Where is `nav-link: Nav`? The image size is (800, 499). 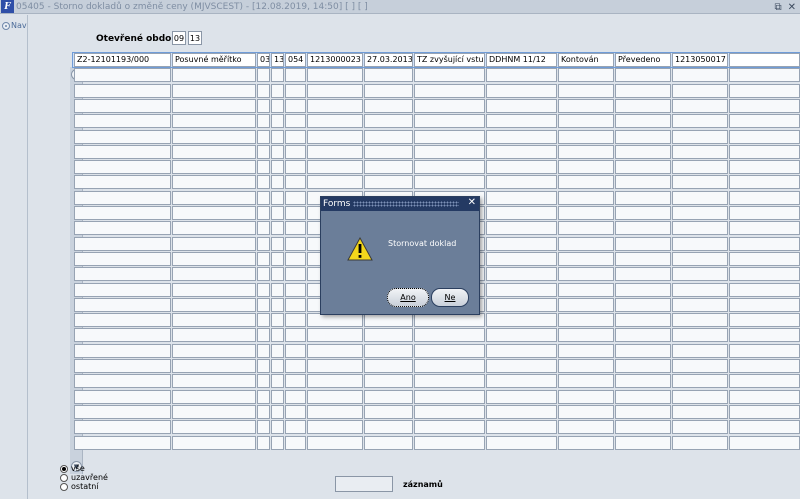
nav-link: Nav is located at coordinates (14, 25).